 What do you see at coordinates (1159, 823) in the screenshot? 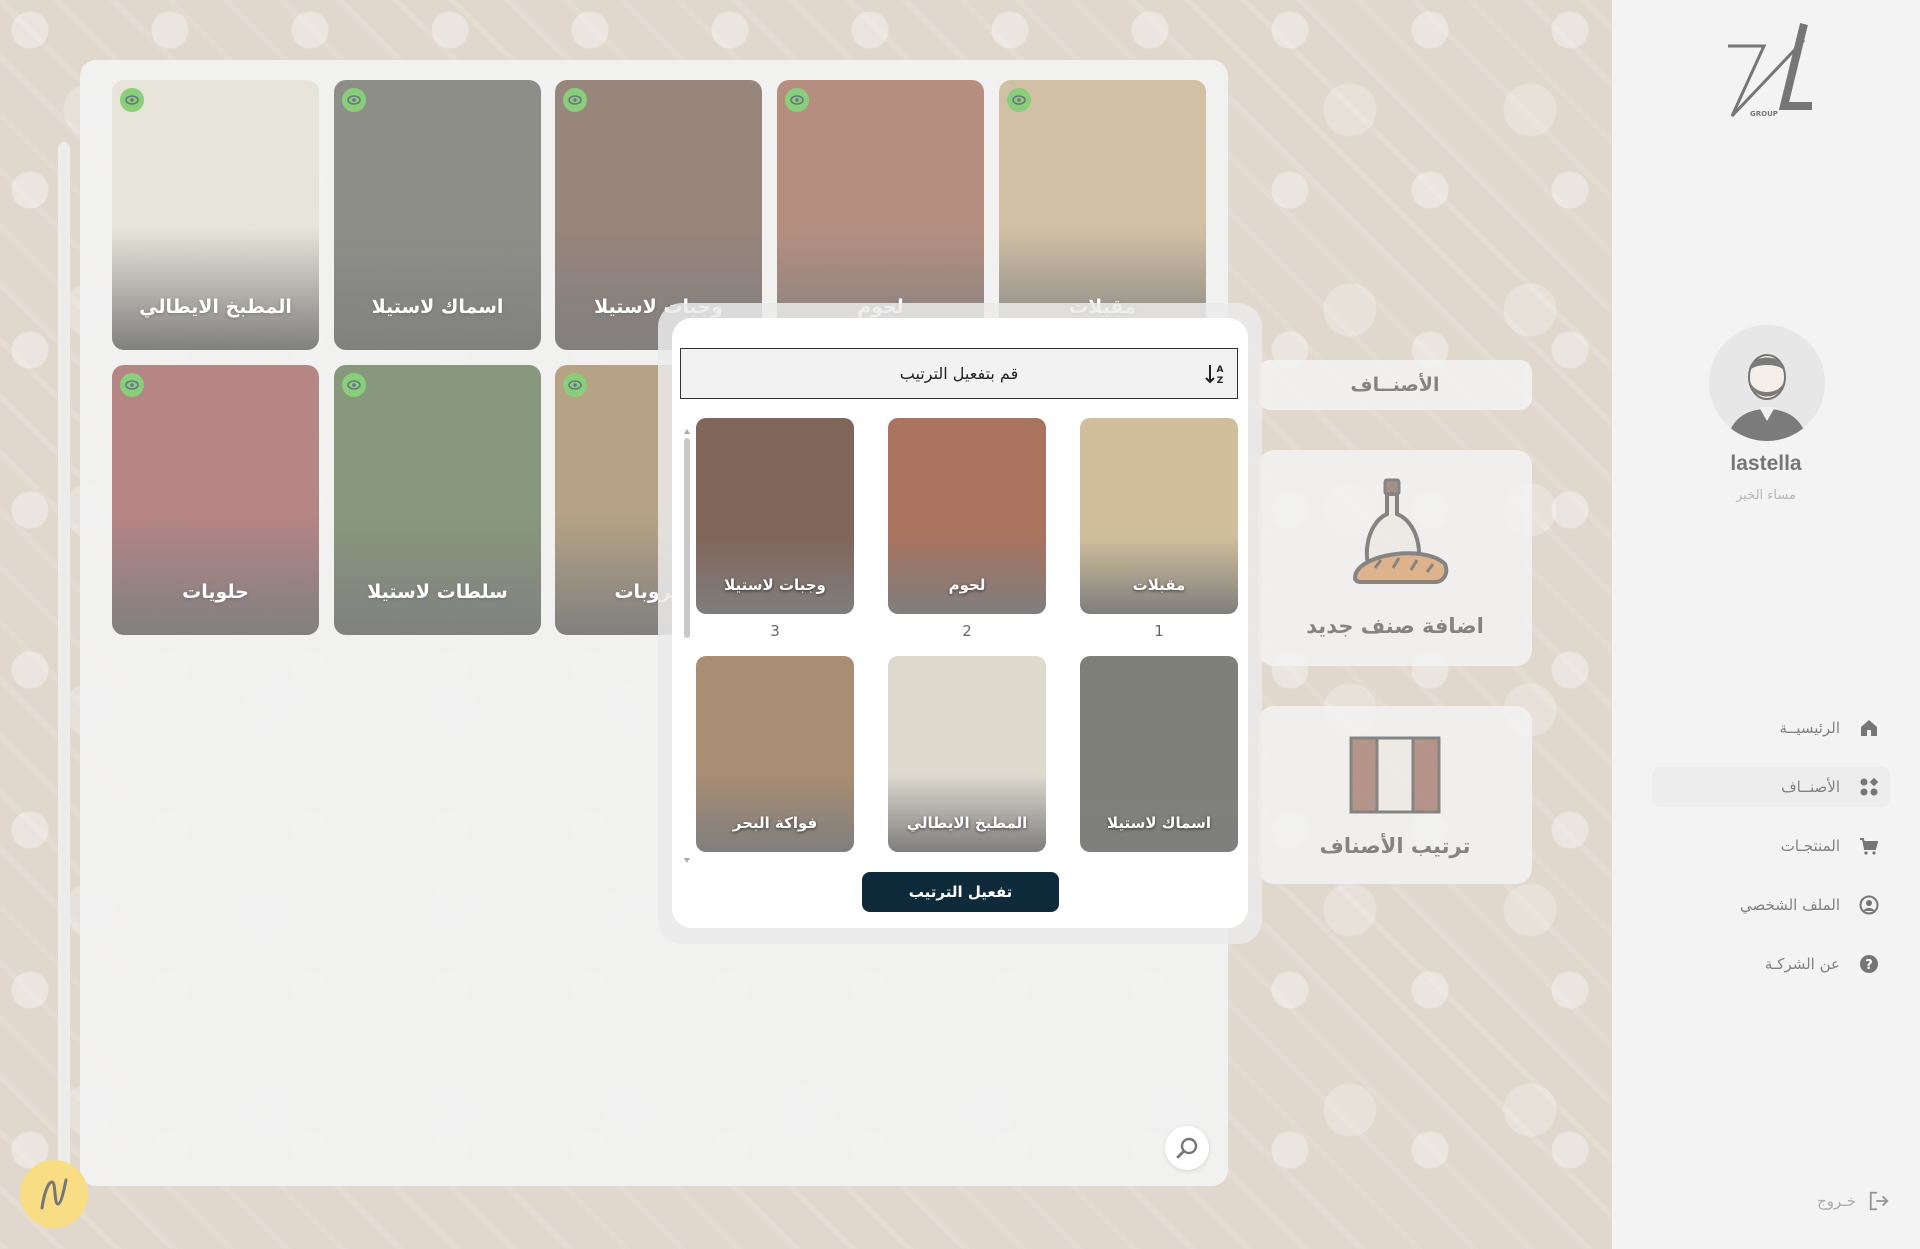
I see `tile-label: اسماك لاستيلا` at bounding box center [1159, 823].